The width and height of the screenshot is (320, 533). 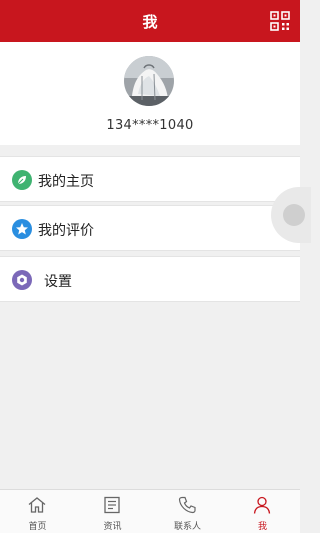 What do you see at coordinates (58, 282) in the screenshot?
I see `menu-item-label: 设置` at bounding box center [58, 282].